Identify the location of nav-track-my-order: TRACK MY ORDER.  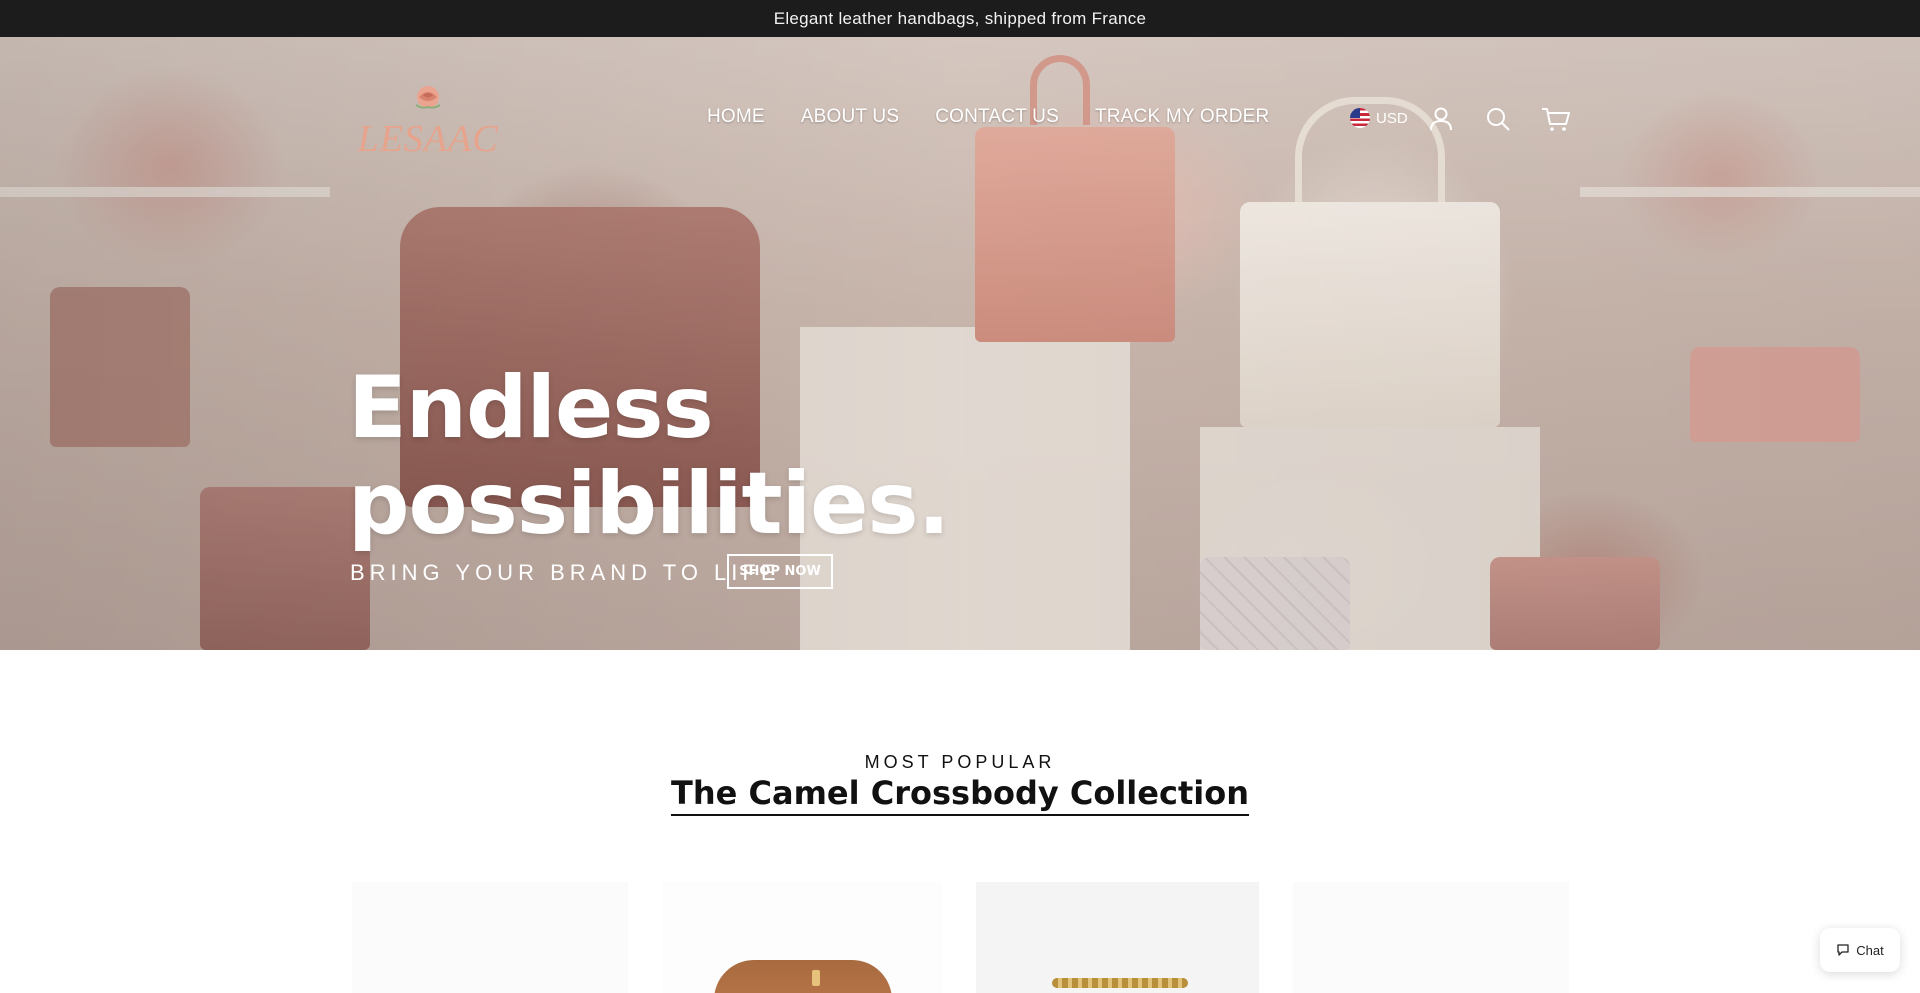
(1182, 117).